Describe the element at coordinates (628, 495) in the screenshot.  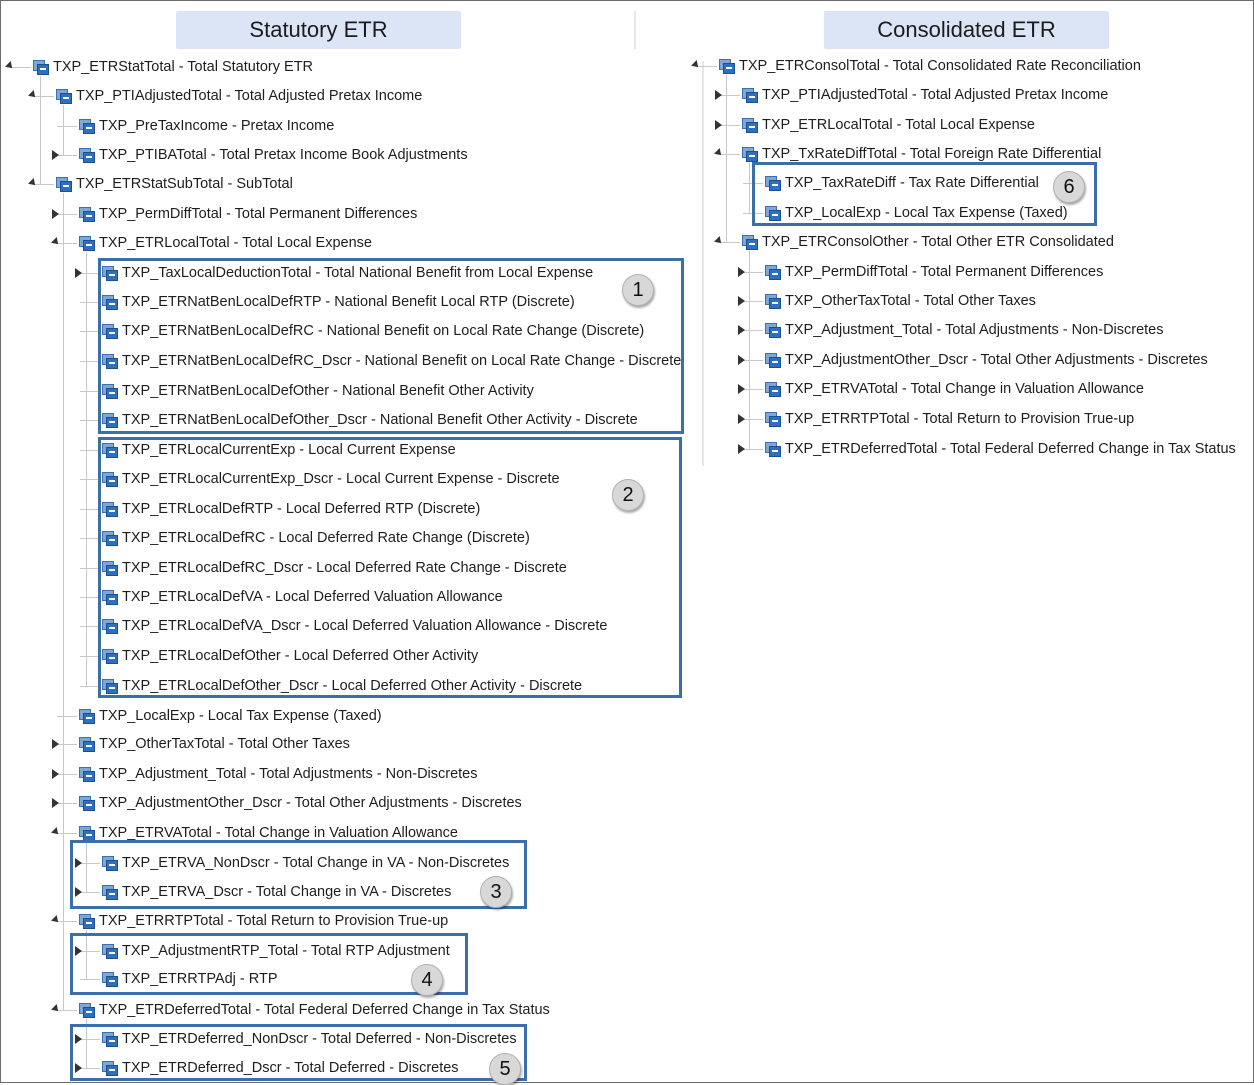
I see `callout-badge-2: 2` at that location.